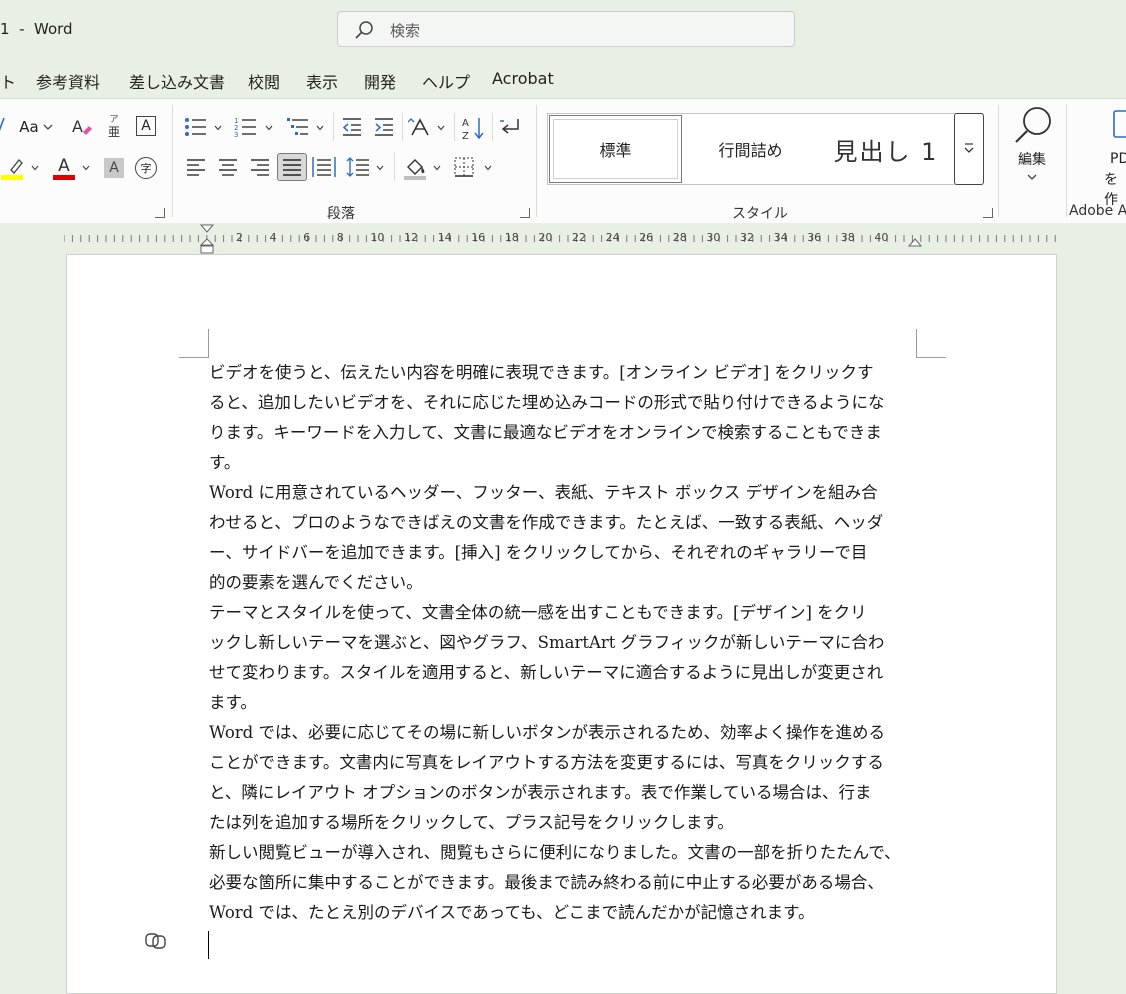 The width and height of the screenshot is (1126, 994). I want to click on align-right-button, so click(260, 167).